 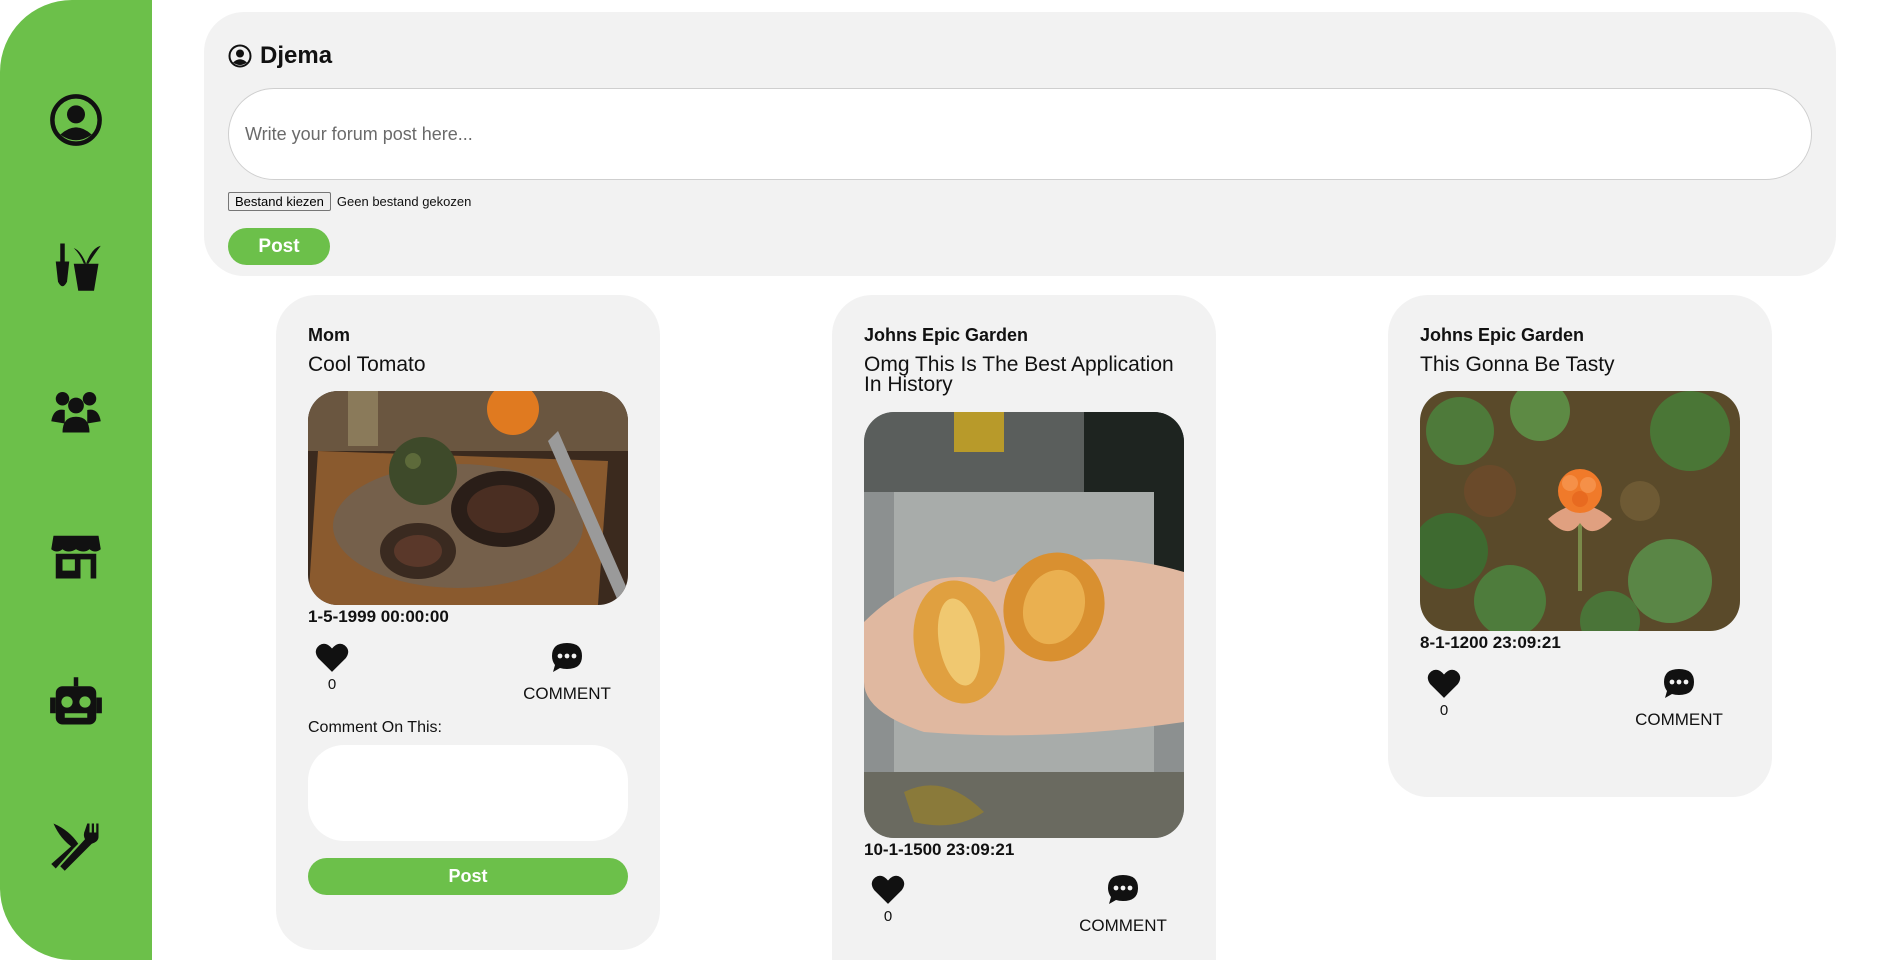 I want to click on robot-icon, so click(x=76, y=701).